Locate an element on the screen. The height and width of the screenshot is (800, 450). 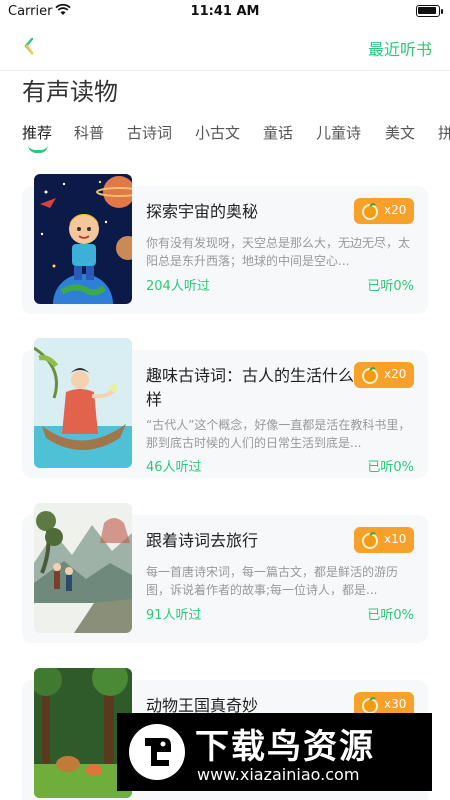
status-bar: Carrier 11:41 AM is located at coordinates (225, 11).